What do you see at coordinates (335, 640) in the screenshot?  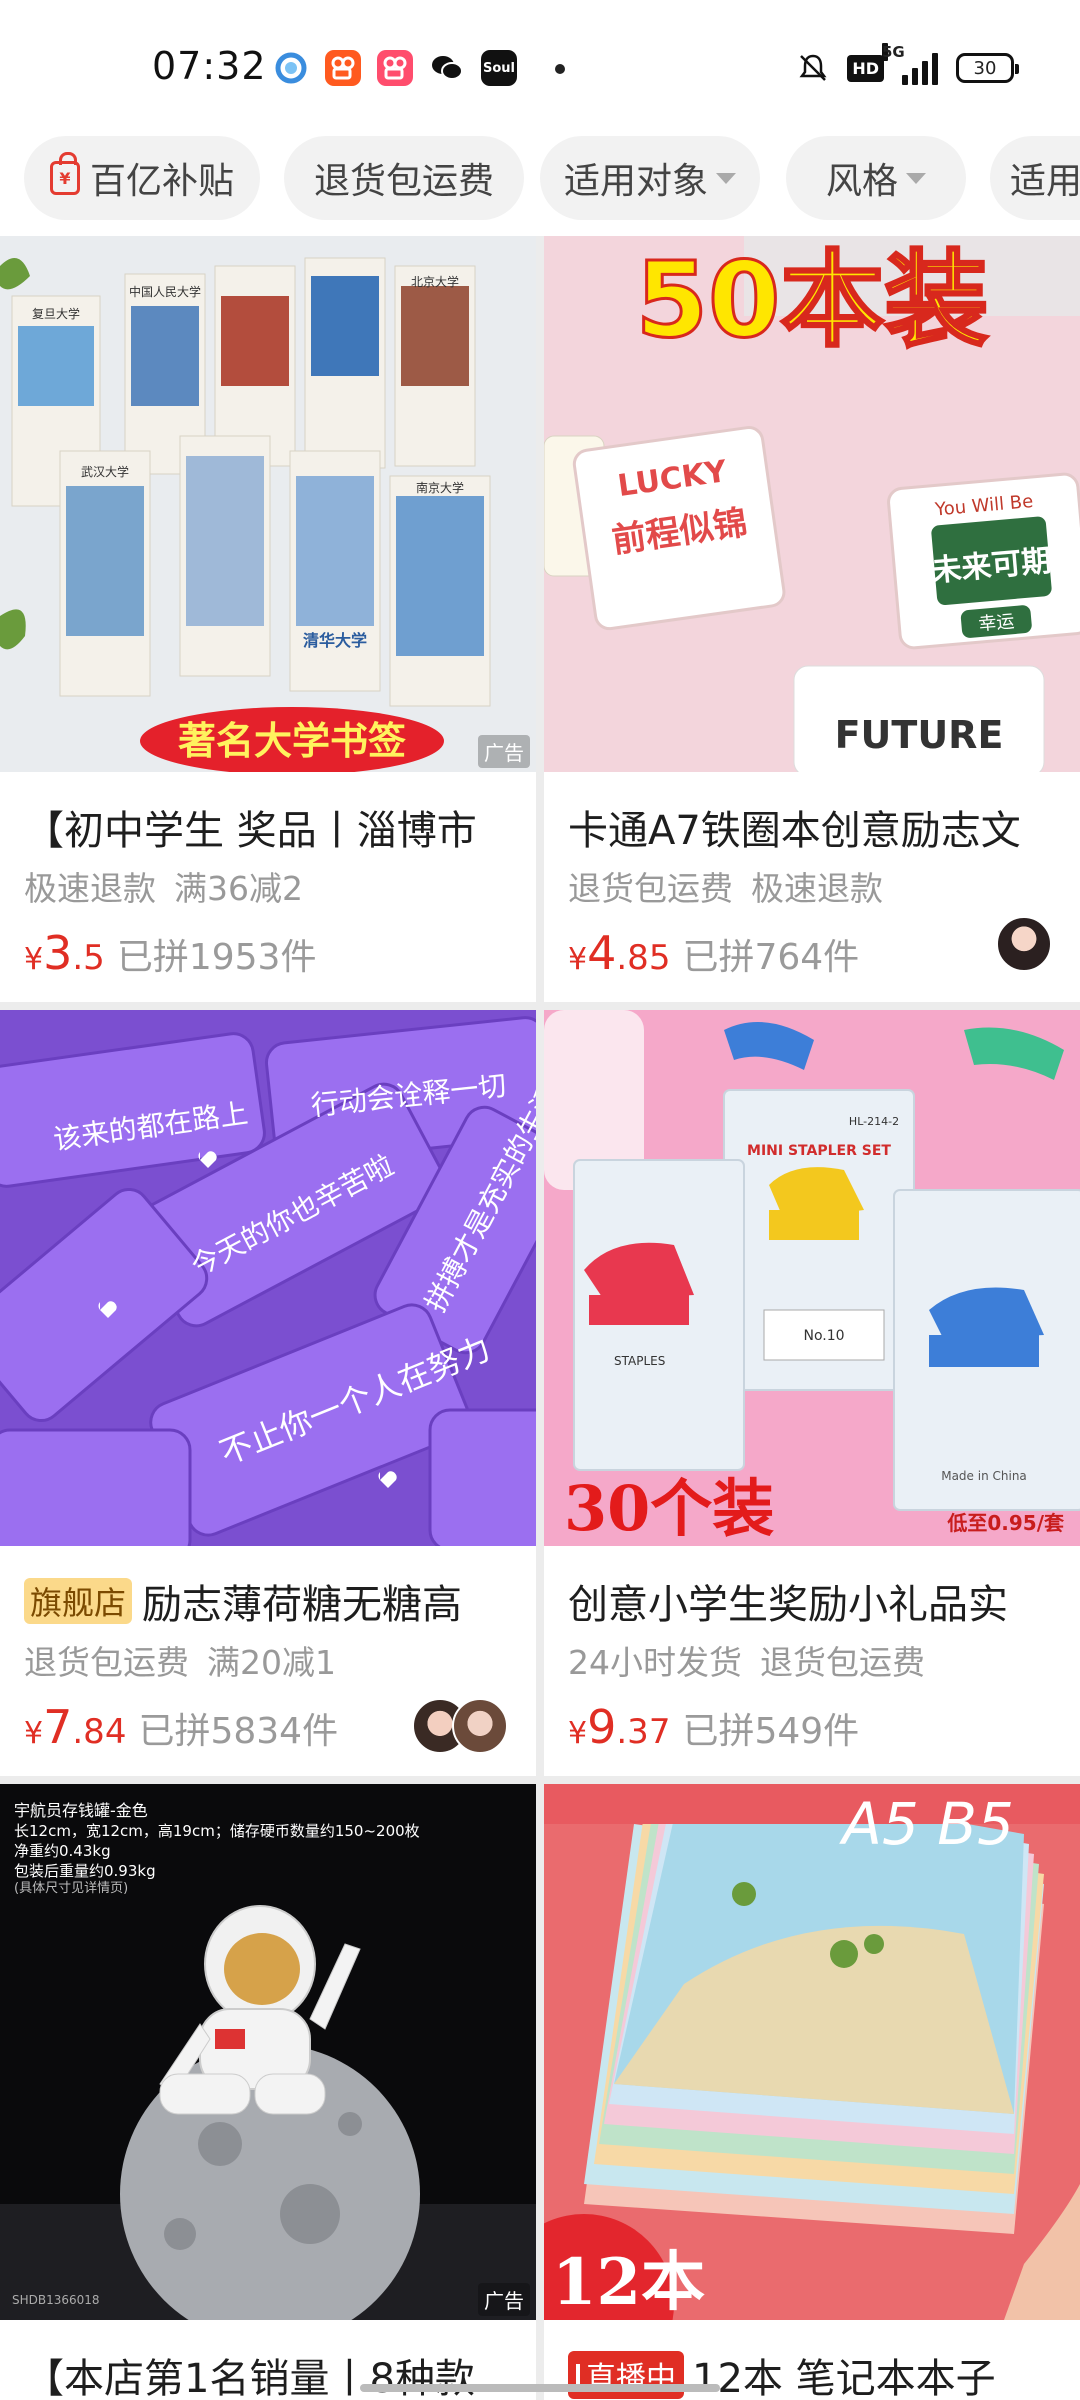 I see `university-label: 清华大学` at bounding box center [335, 640].